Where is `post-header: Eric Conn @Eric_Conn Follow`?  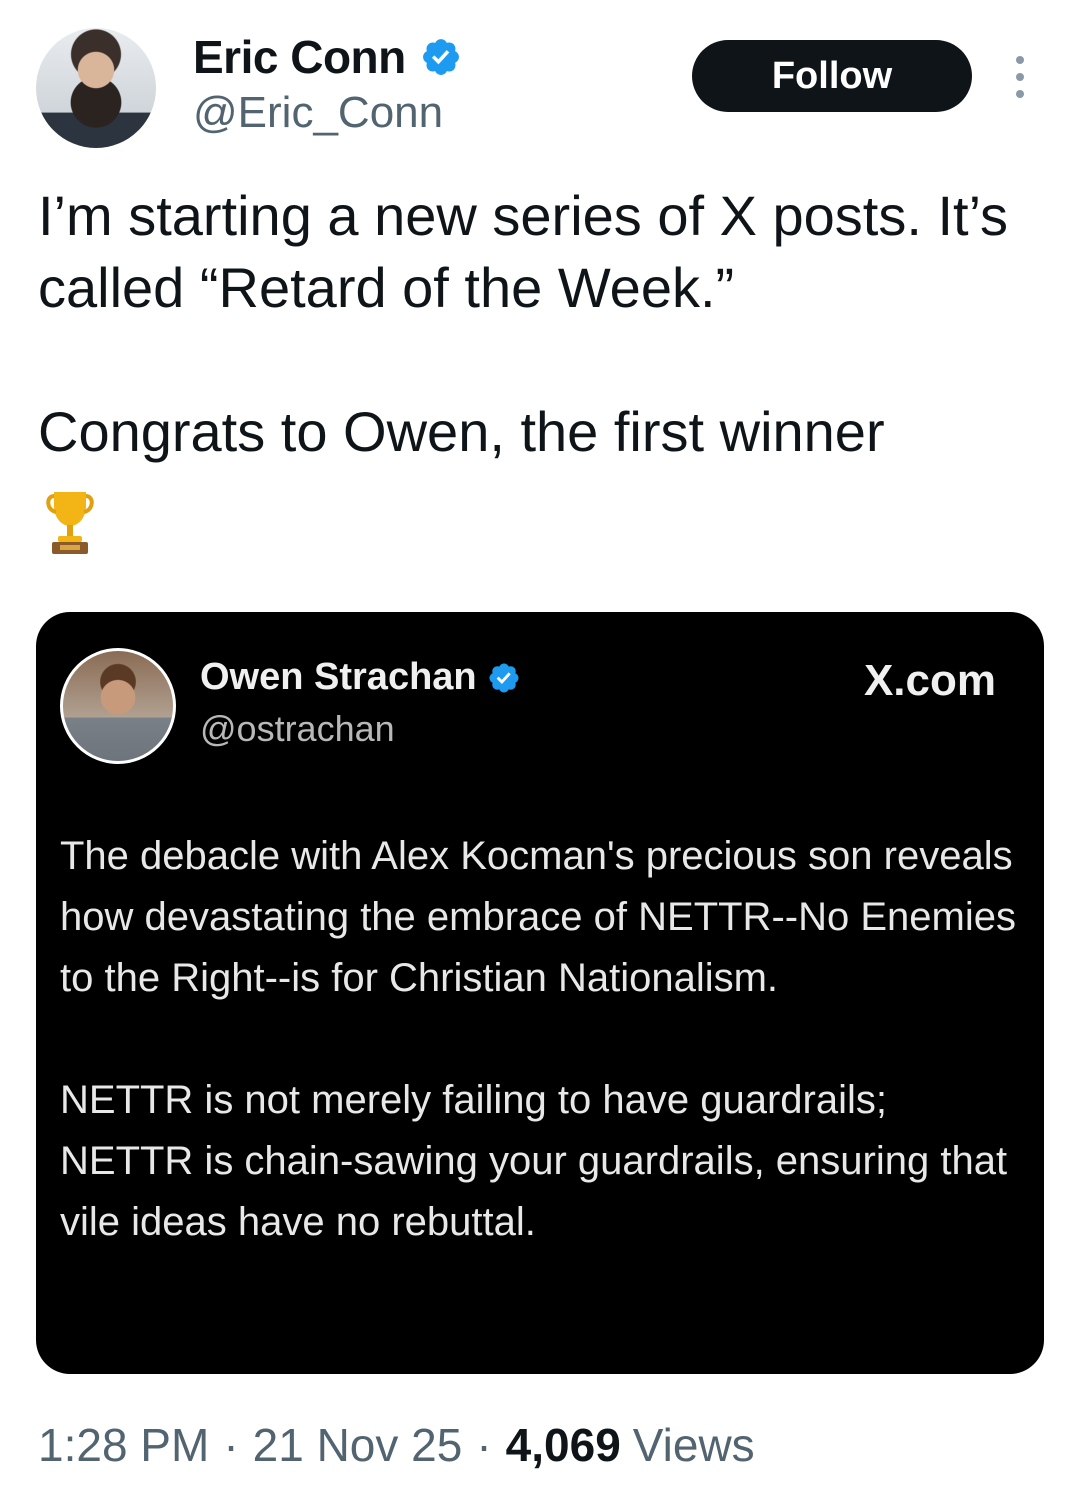
post-header: Eric Conn @Eric_Conn Follow is located at coordinates (540, 80).